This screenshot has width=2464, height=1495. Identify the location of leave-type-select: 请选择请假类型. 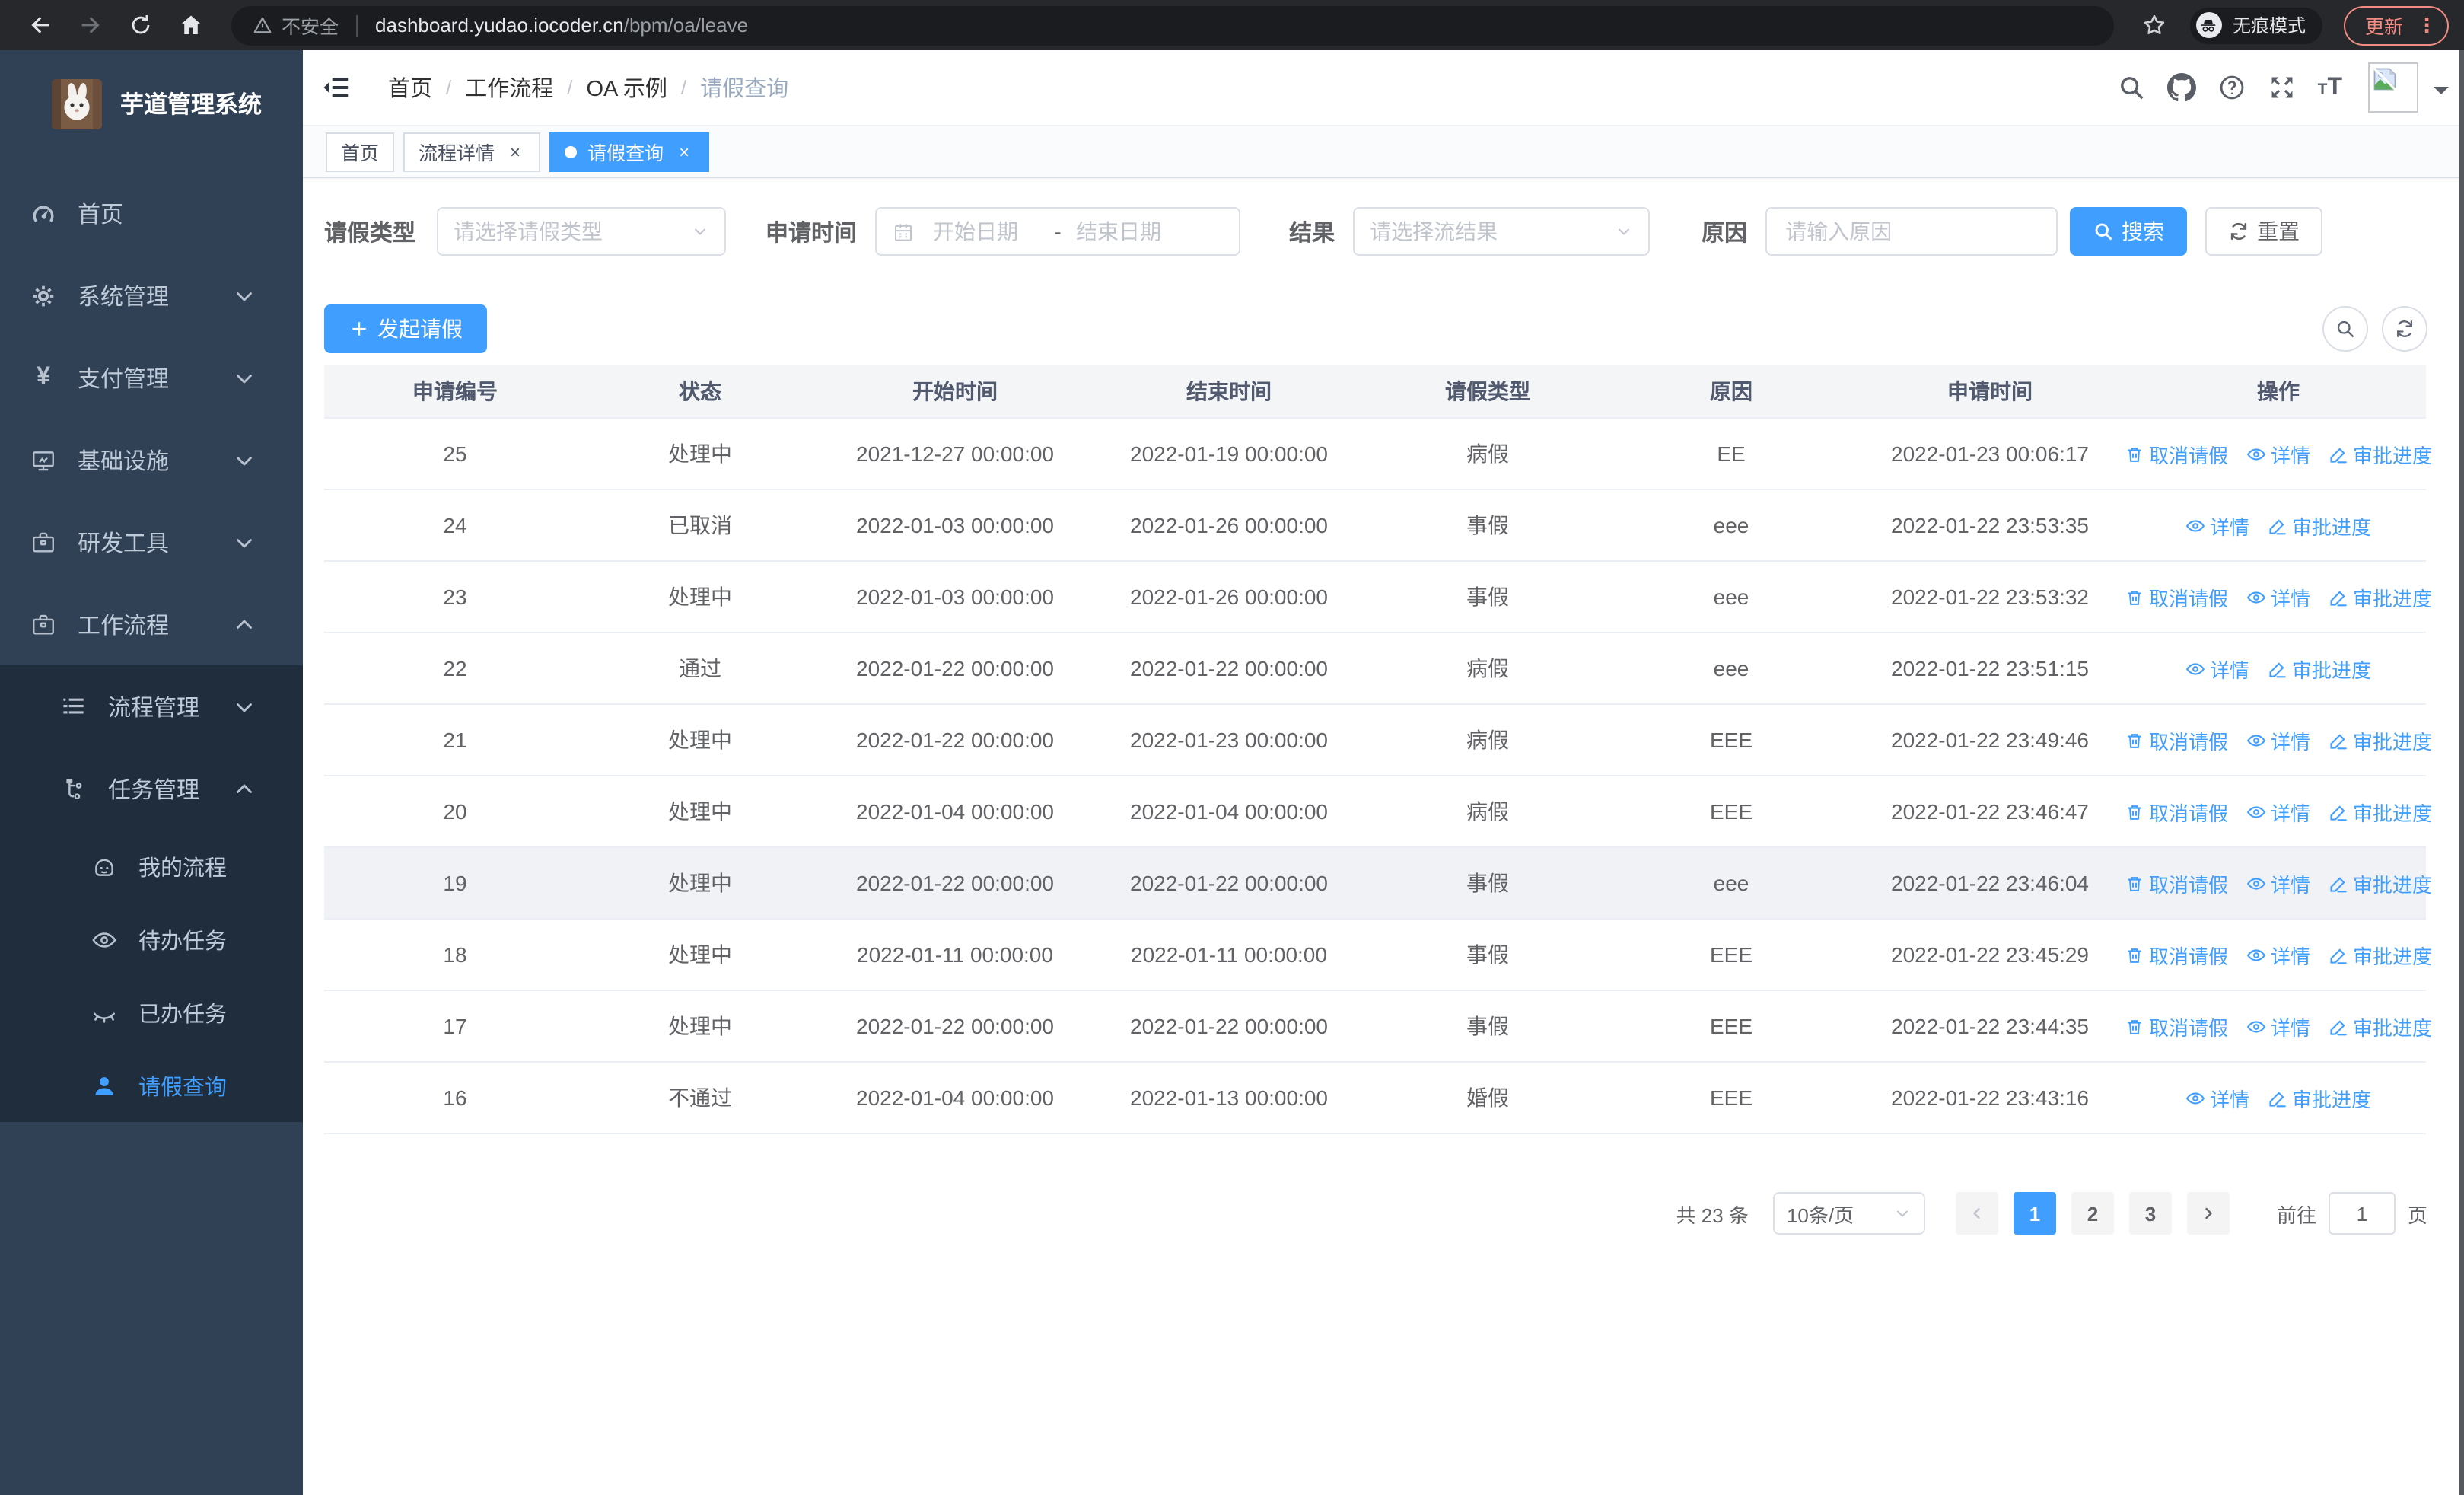
(582, 231).